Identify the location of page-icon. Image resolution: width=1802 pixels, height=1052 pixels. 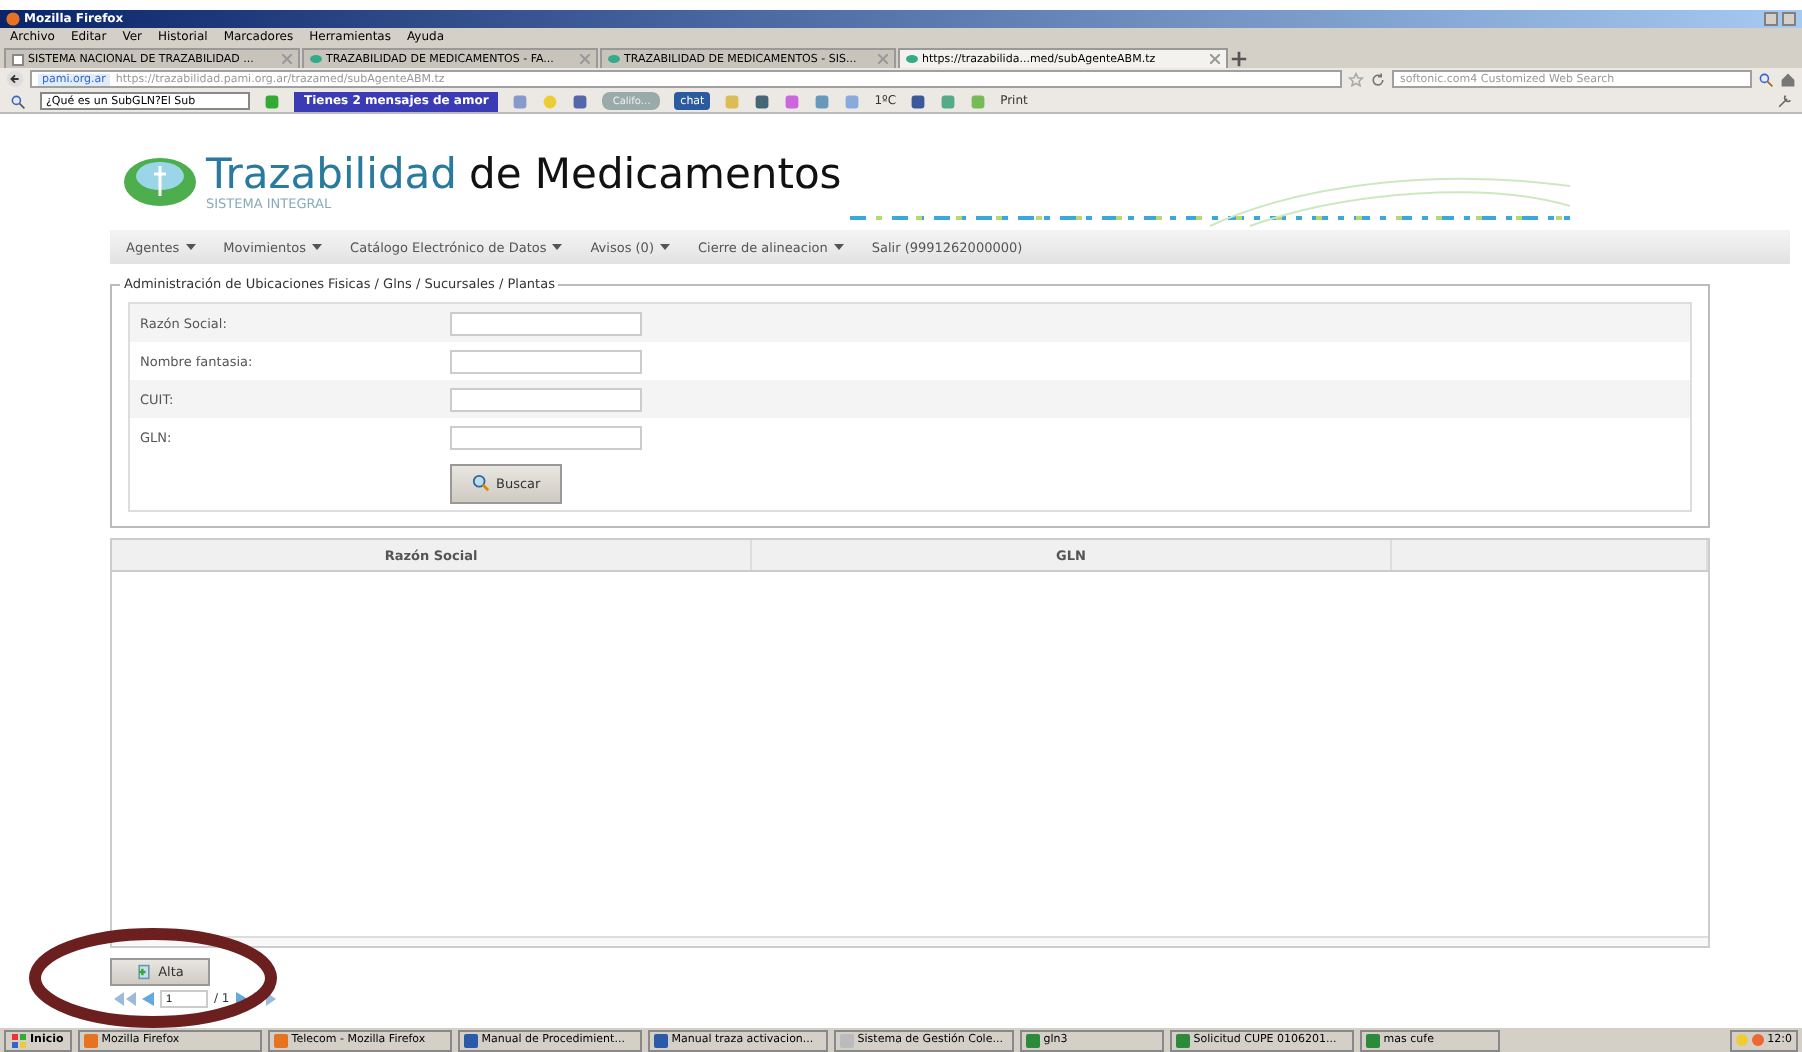
(18, 59).